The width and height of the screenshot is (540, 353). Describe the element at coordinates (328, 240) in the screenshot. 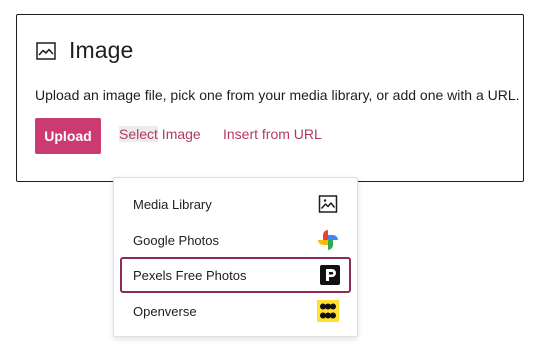

I see `google-photos-icon` at that location.